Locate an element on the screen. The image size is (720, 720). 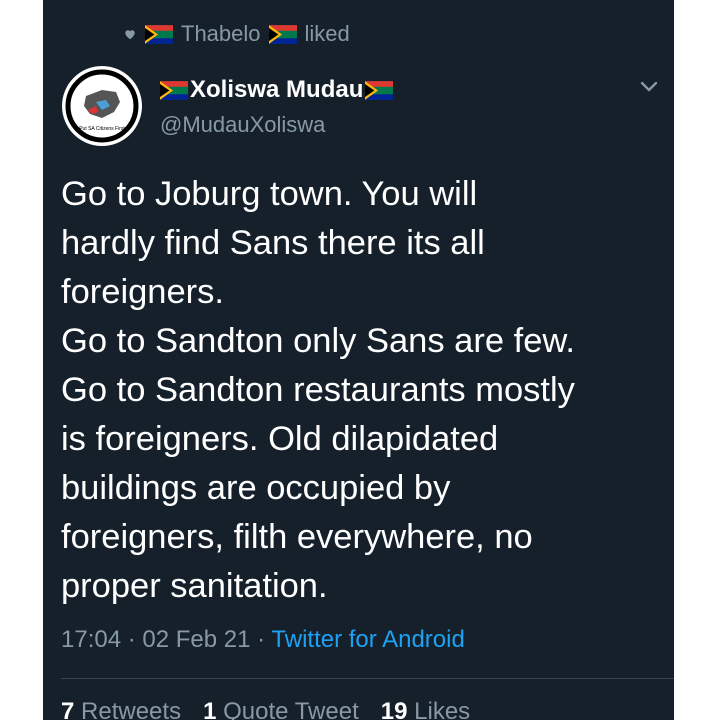
heart-icon is located at coordinates (130, 35).